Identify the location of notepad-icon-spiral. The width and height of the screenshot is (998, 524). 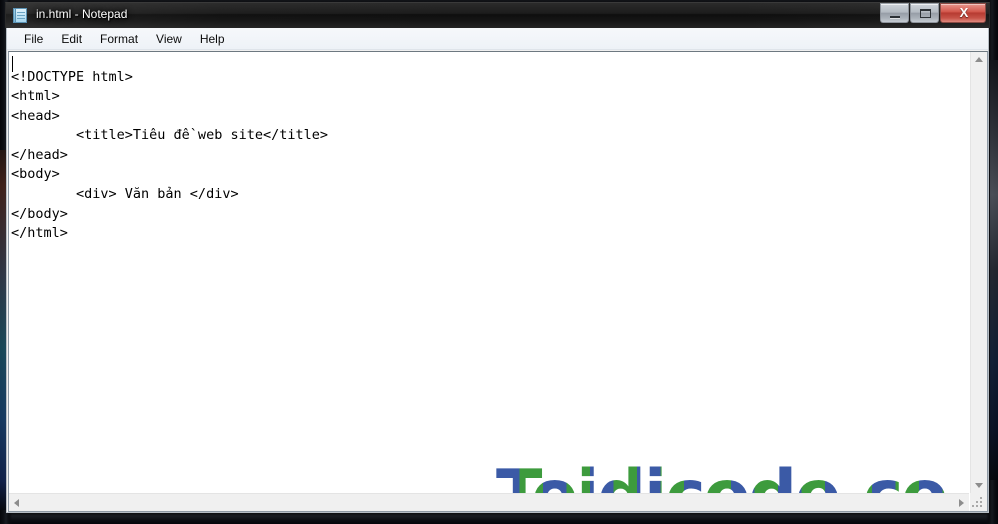
(14, 15).